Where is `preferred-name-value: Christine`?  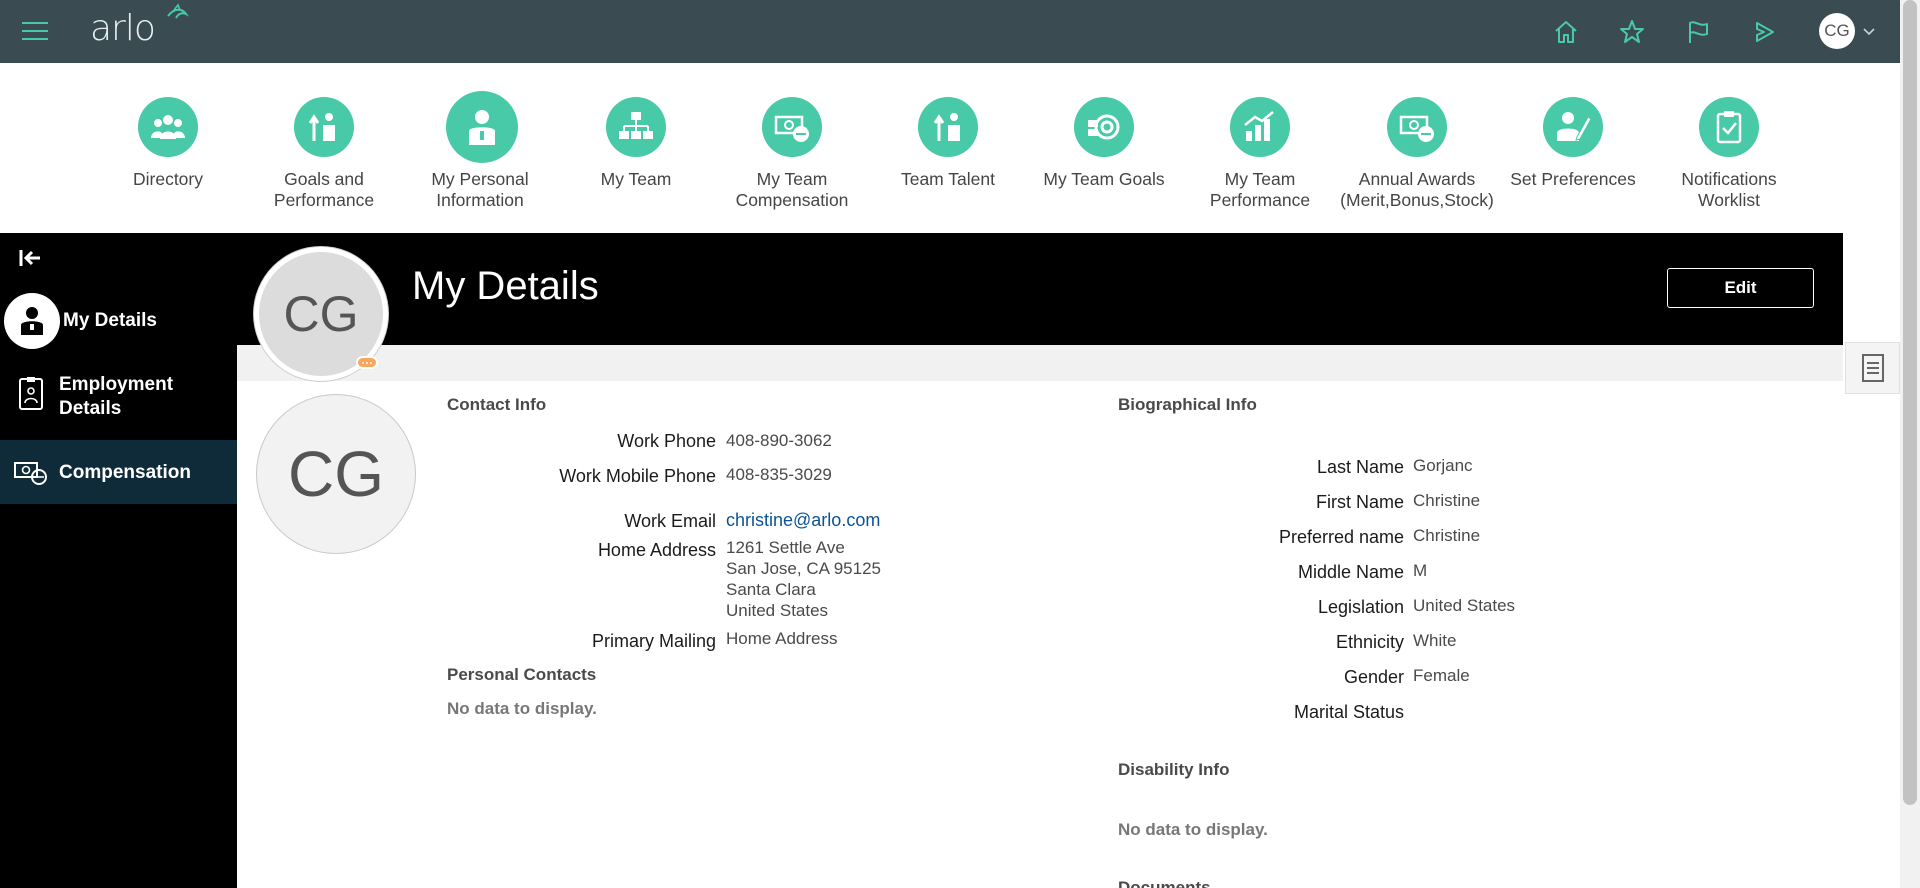
preferred-name-value: Christine is located at coordinates (1447, 535).